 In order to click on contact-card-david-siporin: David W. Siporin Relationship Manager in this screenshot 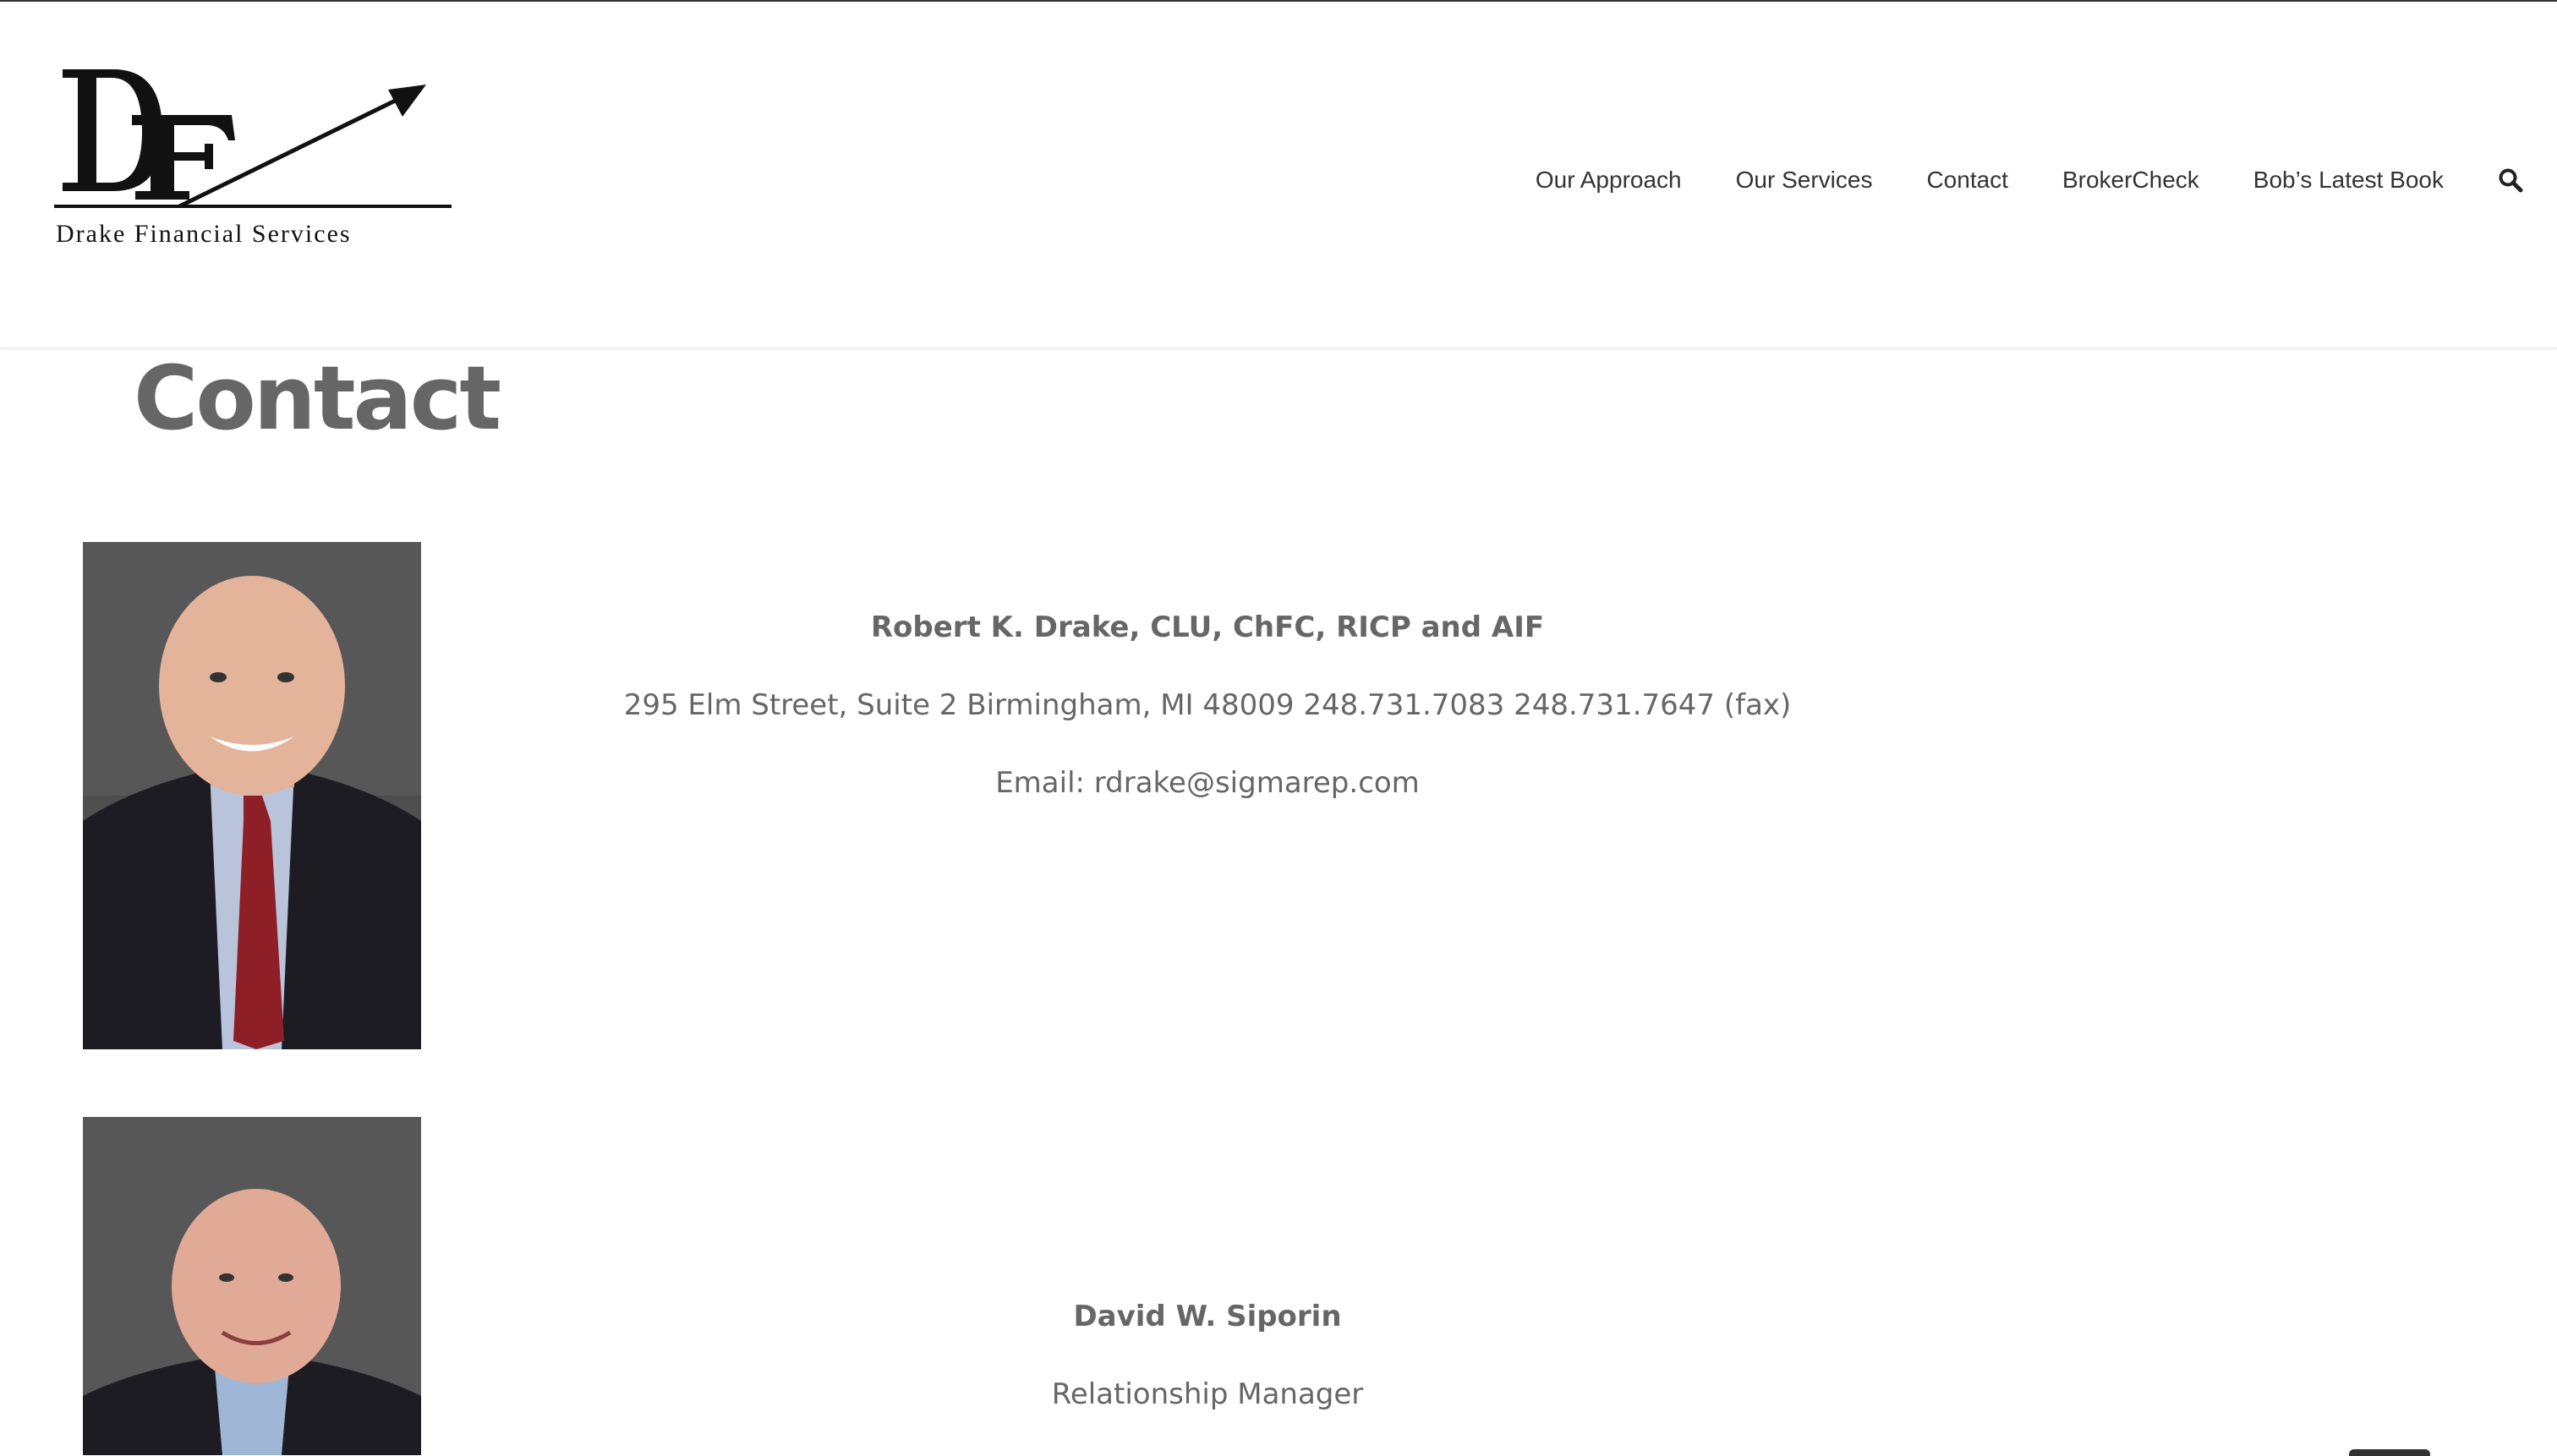, I will do `click(1207, 1355)`.